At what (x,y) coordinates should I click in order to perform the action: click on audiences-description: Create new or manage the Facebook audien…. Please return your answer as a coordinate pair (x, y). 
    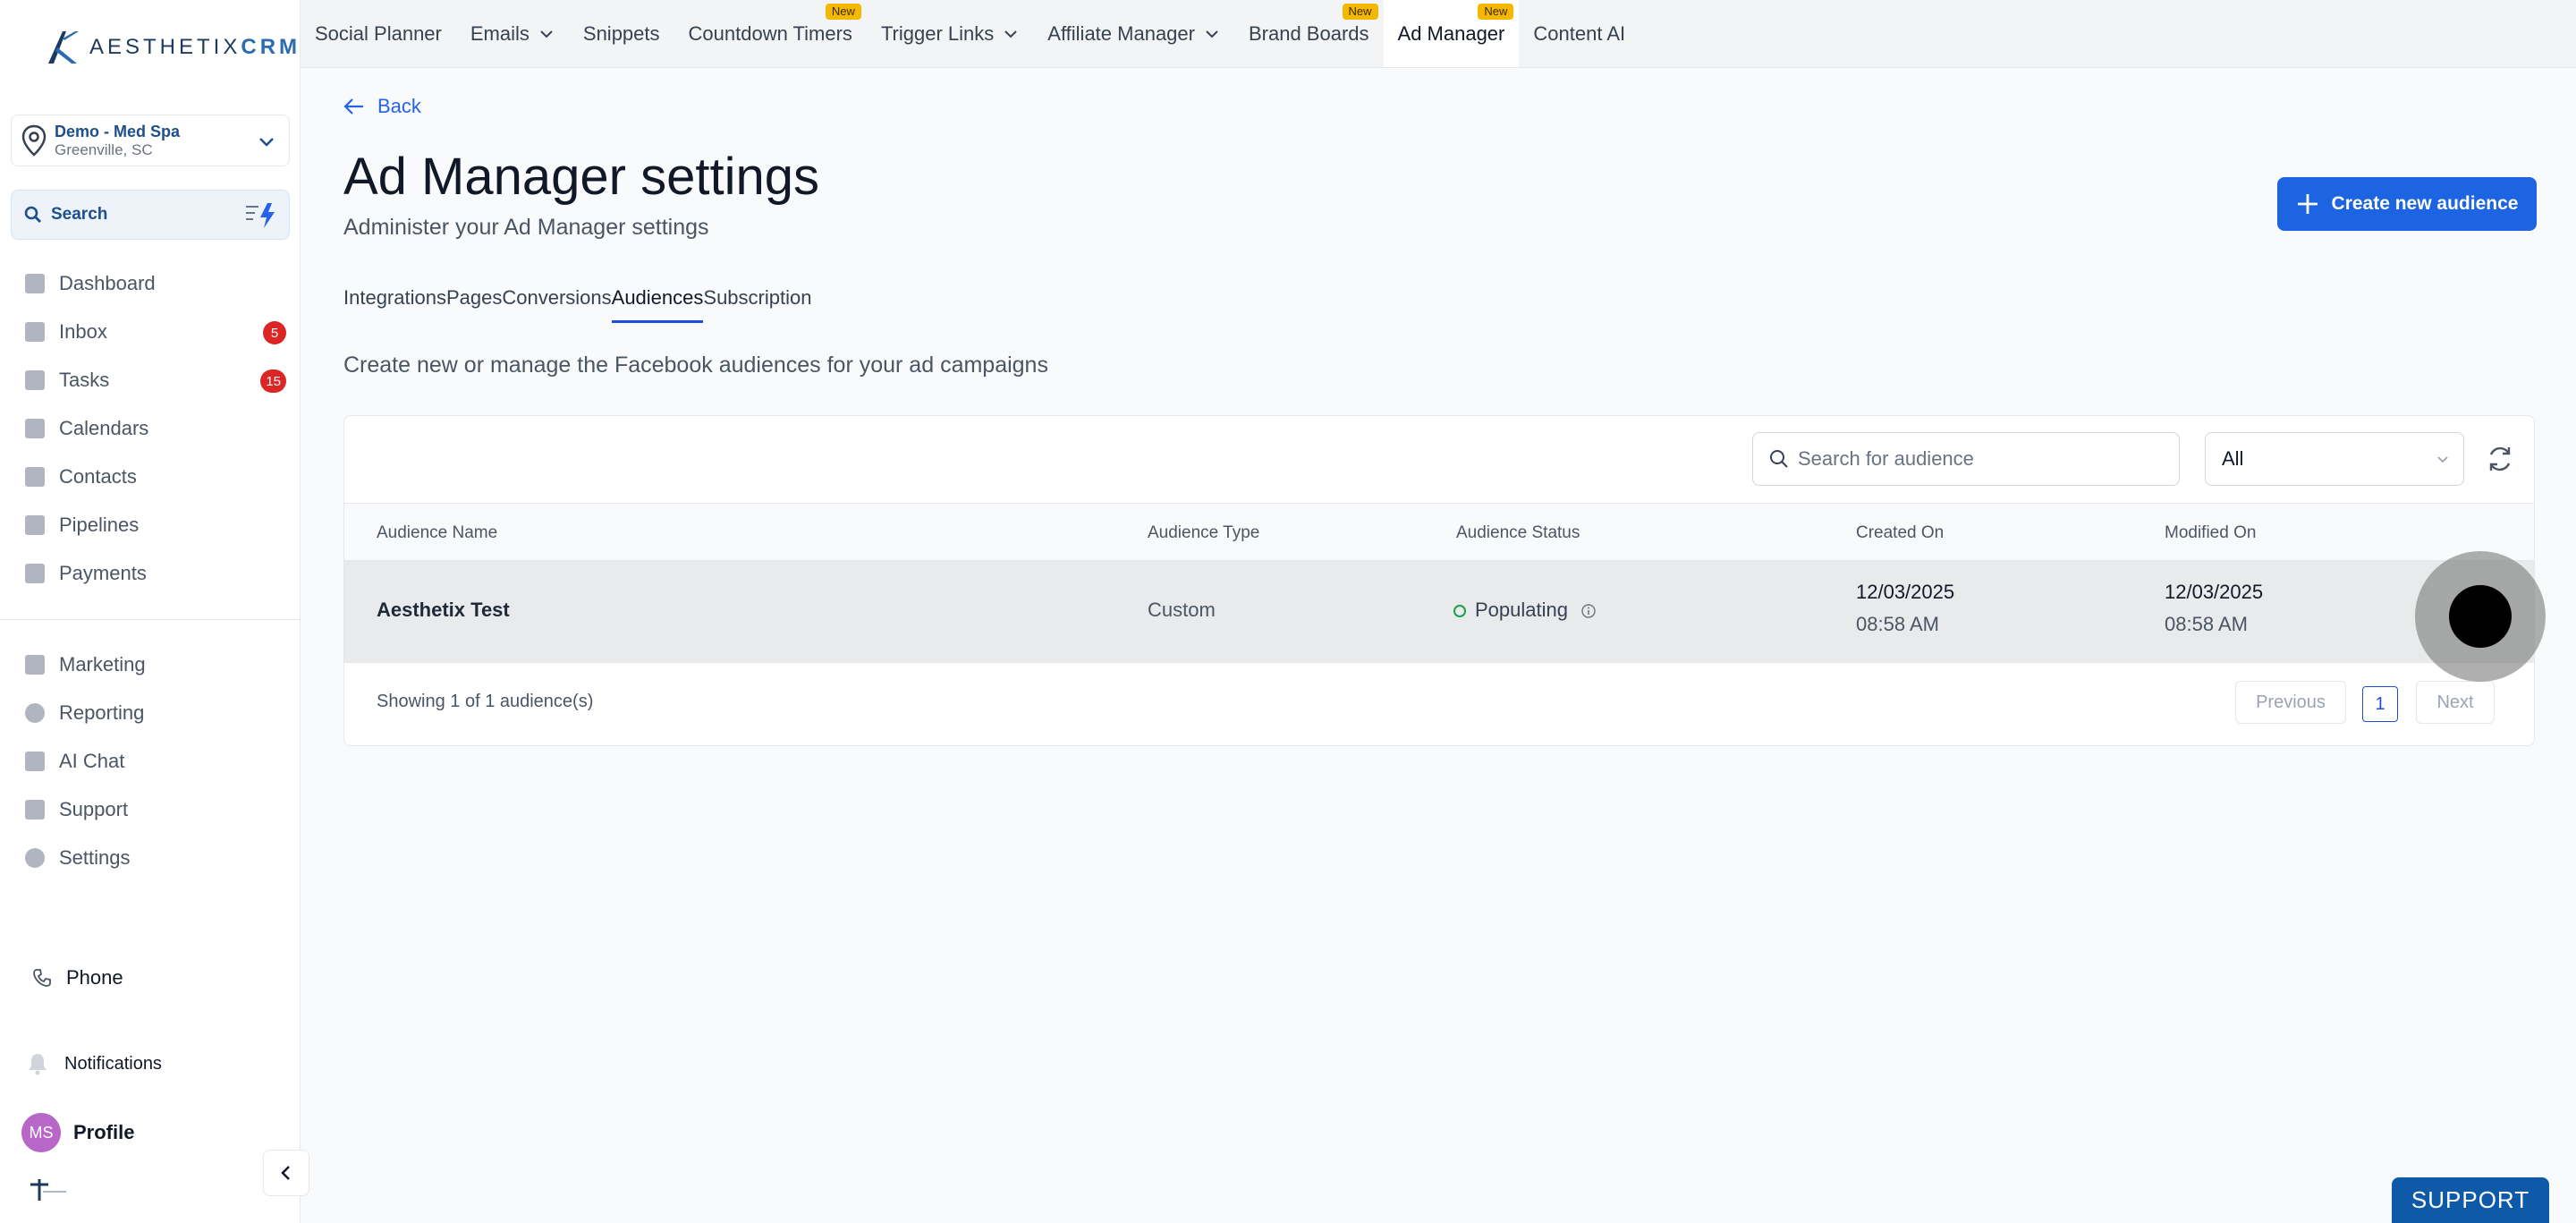
    Looking at the image, I should click on (695, 365).